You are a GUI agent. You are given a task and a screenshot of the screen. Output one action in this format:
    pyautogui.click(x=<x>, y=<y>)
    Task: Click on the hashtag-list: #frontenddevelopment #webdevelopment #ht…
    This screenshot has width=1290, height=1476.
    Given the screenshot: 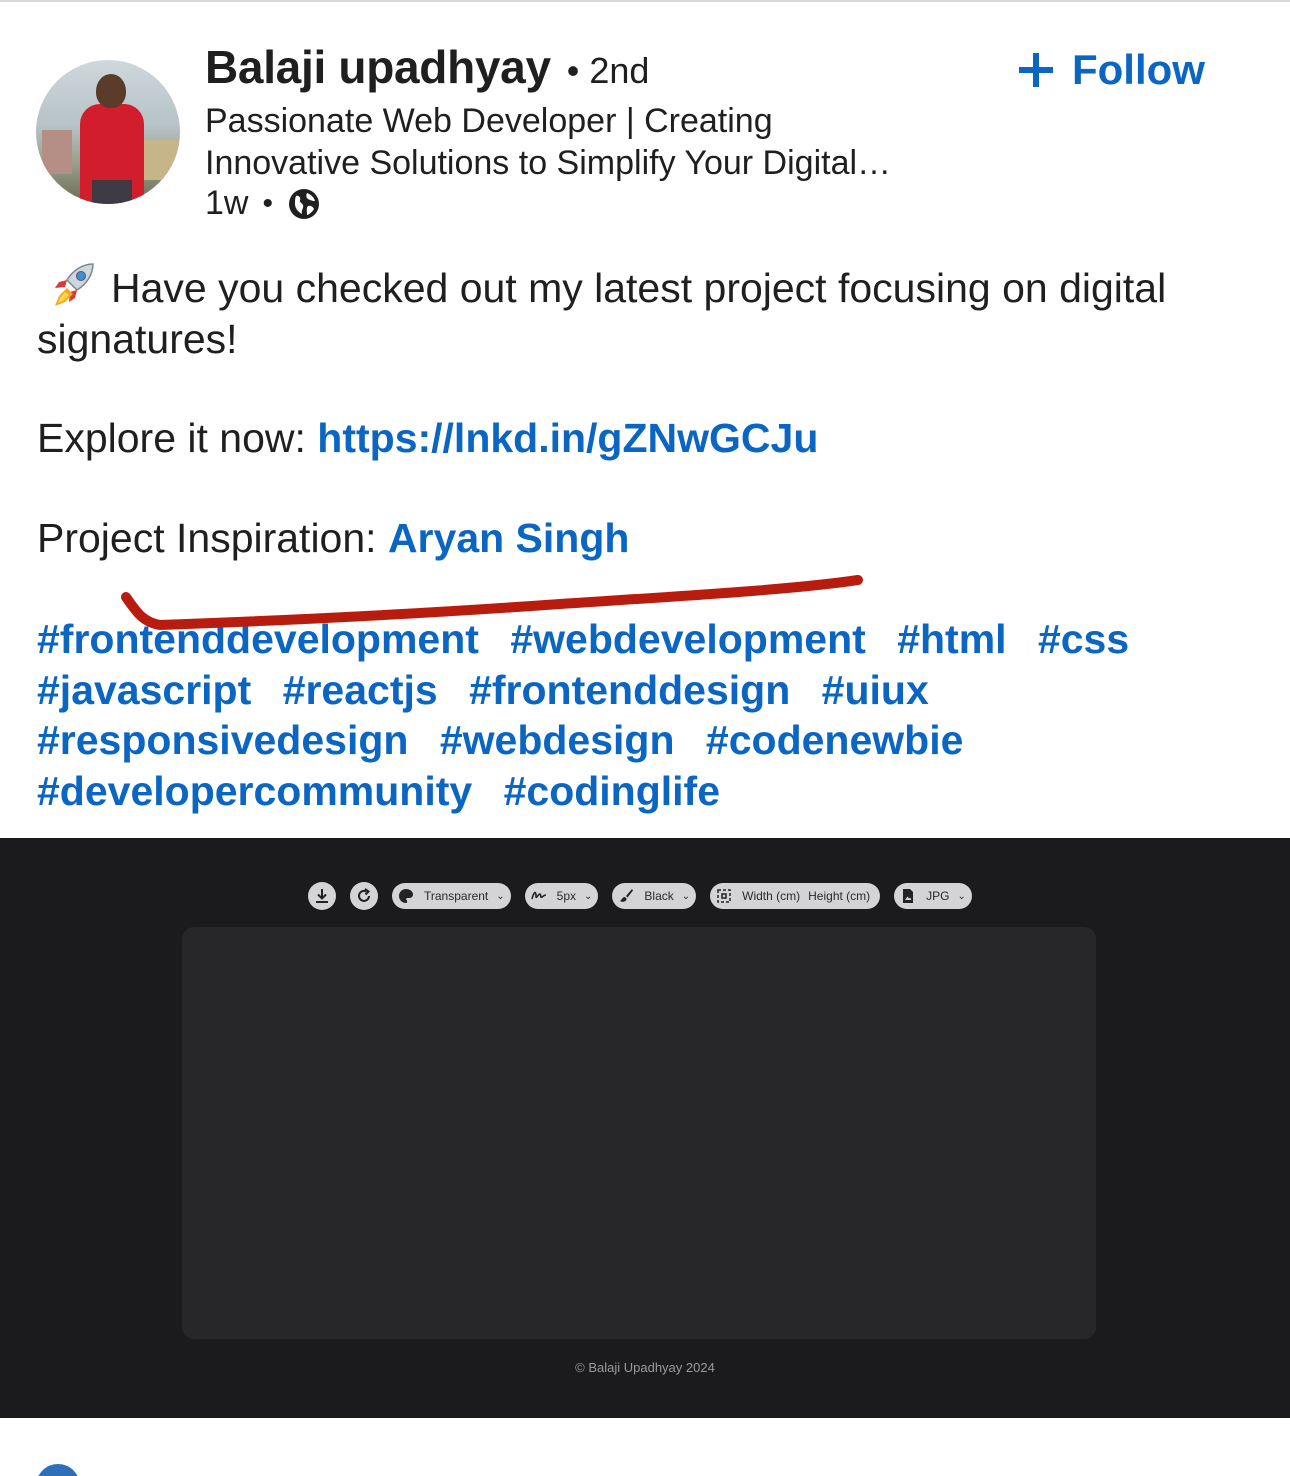 What is the action you would take?
    pyautogui.click(x=652, y=715)
    